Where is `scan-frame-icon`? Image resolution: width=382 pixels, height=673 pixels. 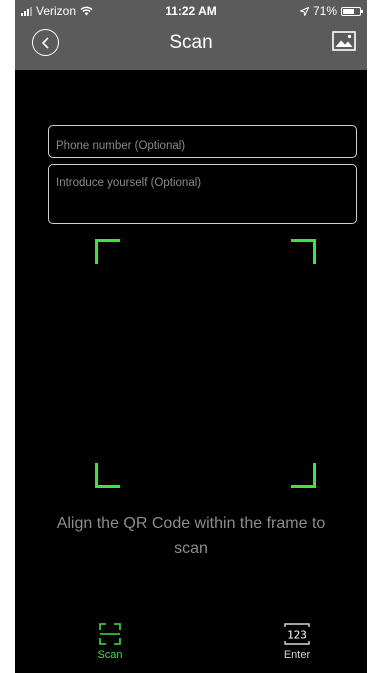
scan-frame-icon is located at coordinates (110, 634).